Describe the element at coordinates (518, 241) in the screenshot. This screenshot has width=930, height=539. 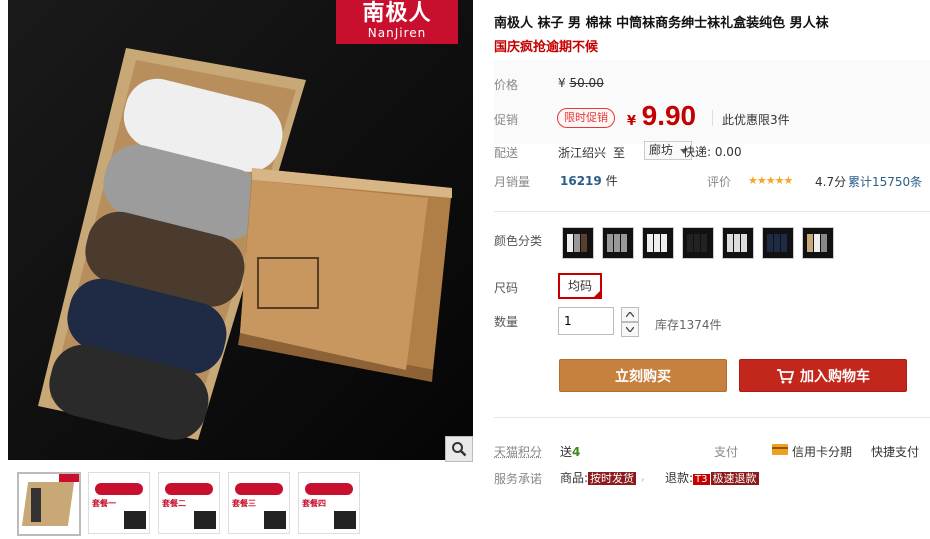
I see `color-label: 颜色分类` at that location.